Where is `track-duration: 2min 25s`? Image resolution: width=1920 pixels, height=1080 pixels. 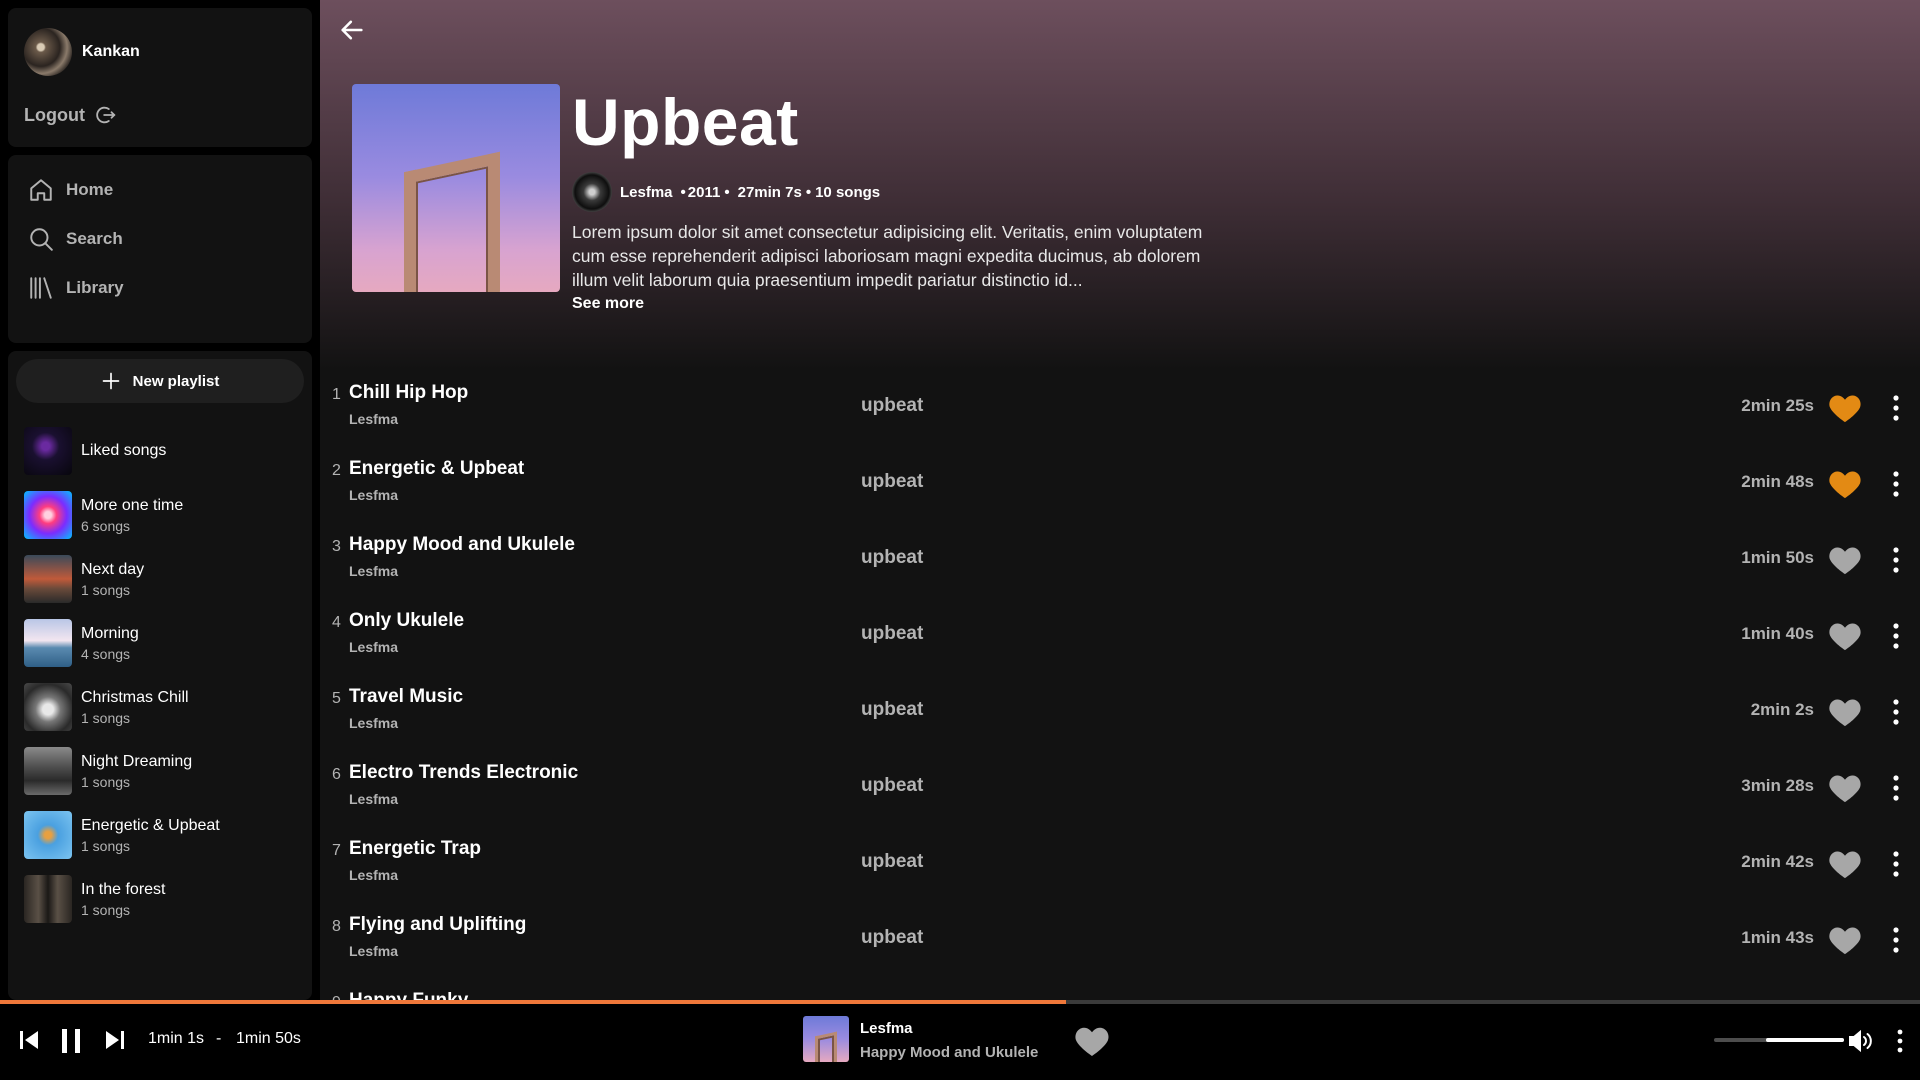
track-duration: 2min 25s is located at coordinates (1777, 405).